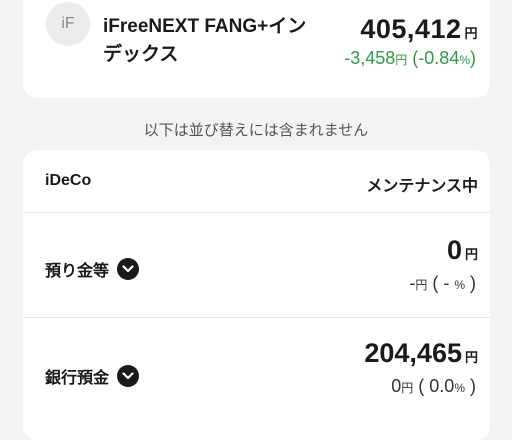 The height and width of the screenshot is (440, 512). I want to click on fund-value: 405,412 円, so click(419, 29).